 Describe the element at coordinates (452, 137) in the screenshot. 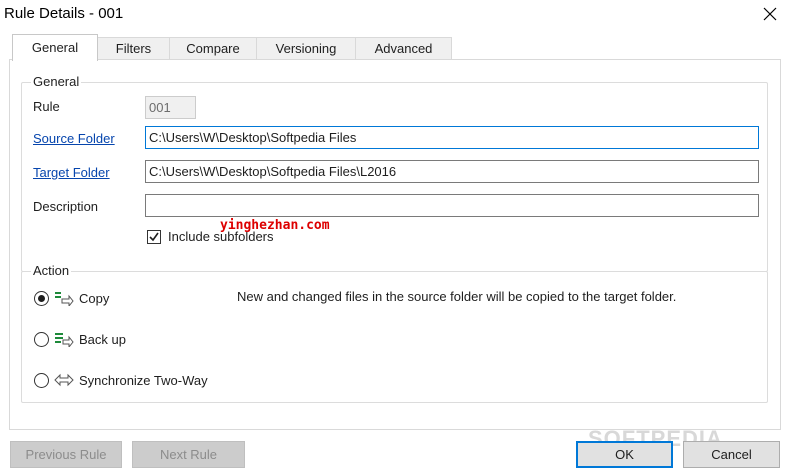

I see `source-folder-input: C:\Users\W\Desktop\Softpedia Files` at that location.